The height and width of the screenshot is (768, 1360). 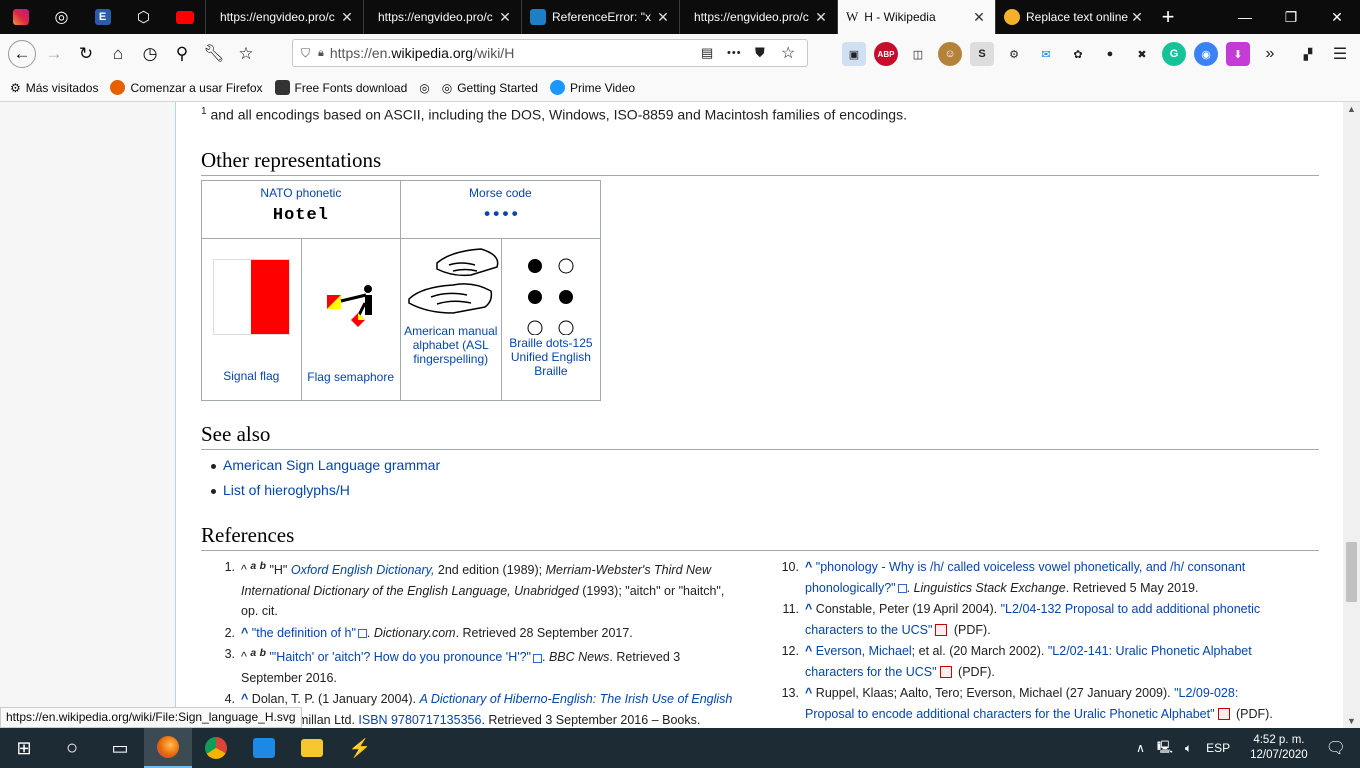 What do you see at coordinates (1308, 54) in the screenshot?
I see `addons-icon: ▞` at bounding box center [1308, 54].